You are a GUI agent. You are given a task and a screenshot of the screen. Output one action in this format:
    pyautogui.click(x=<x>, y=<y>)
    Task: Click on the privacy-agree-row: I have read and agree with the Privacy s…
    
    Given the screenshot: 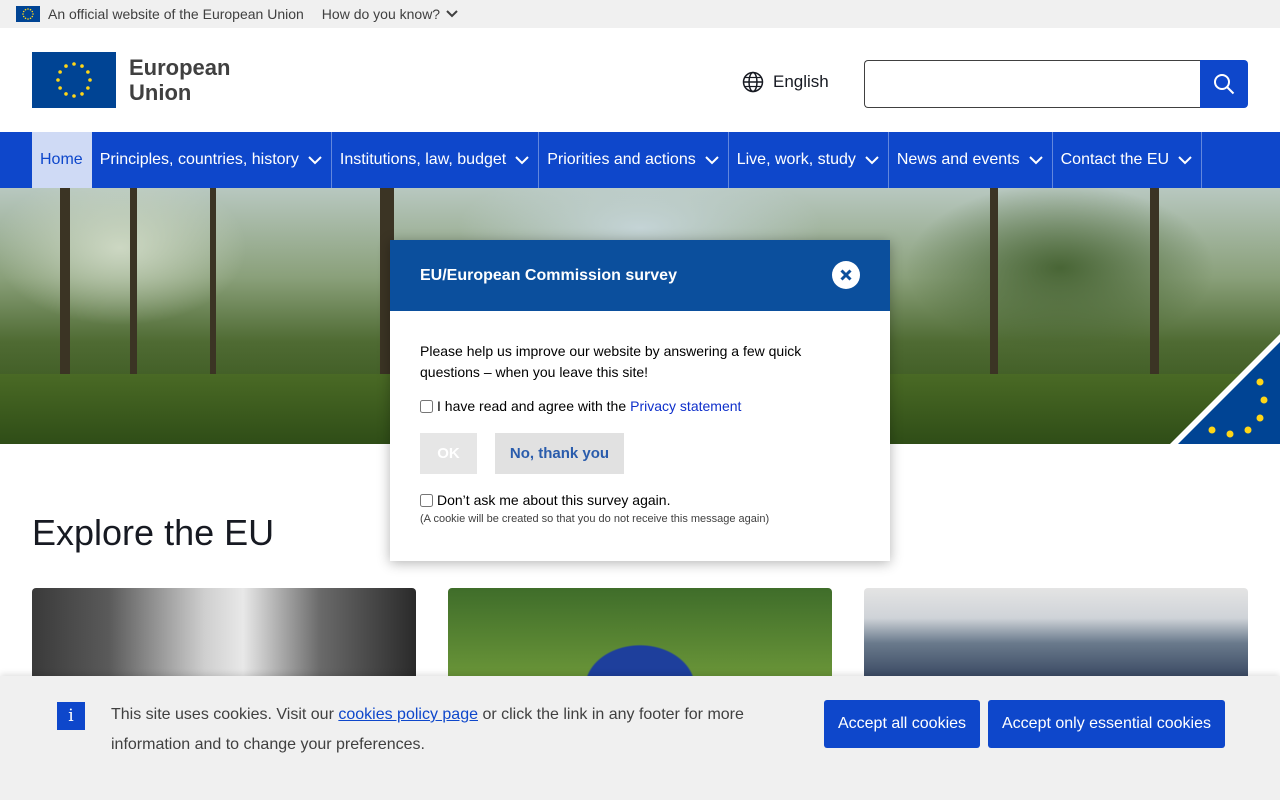 What is the action you would take?
    pyautogui.click(x=640, y=406)
    